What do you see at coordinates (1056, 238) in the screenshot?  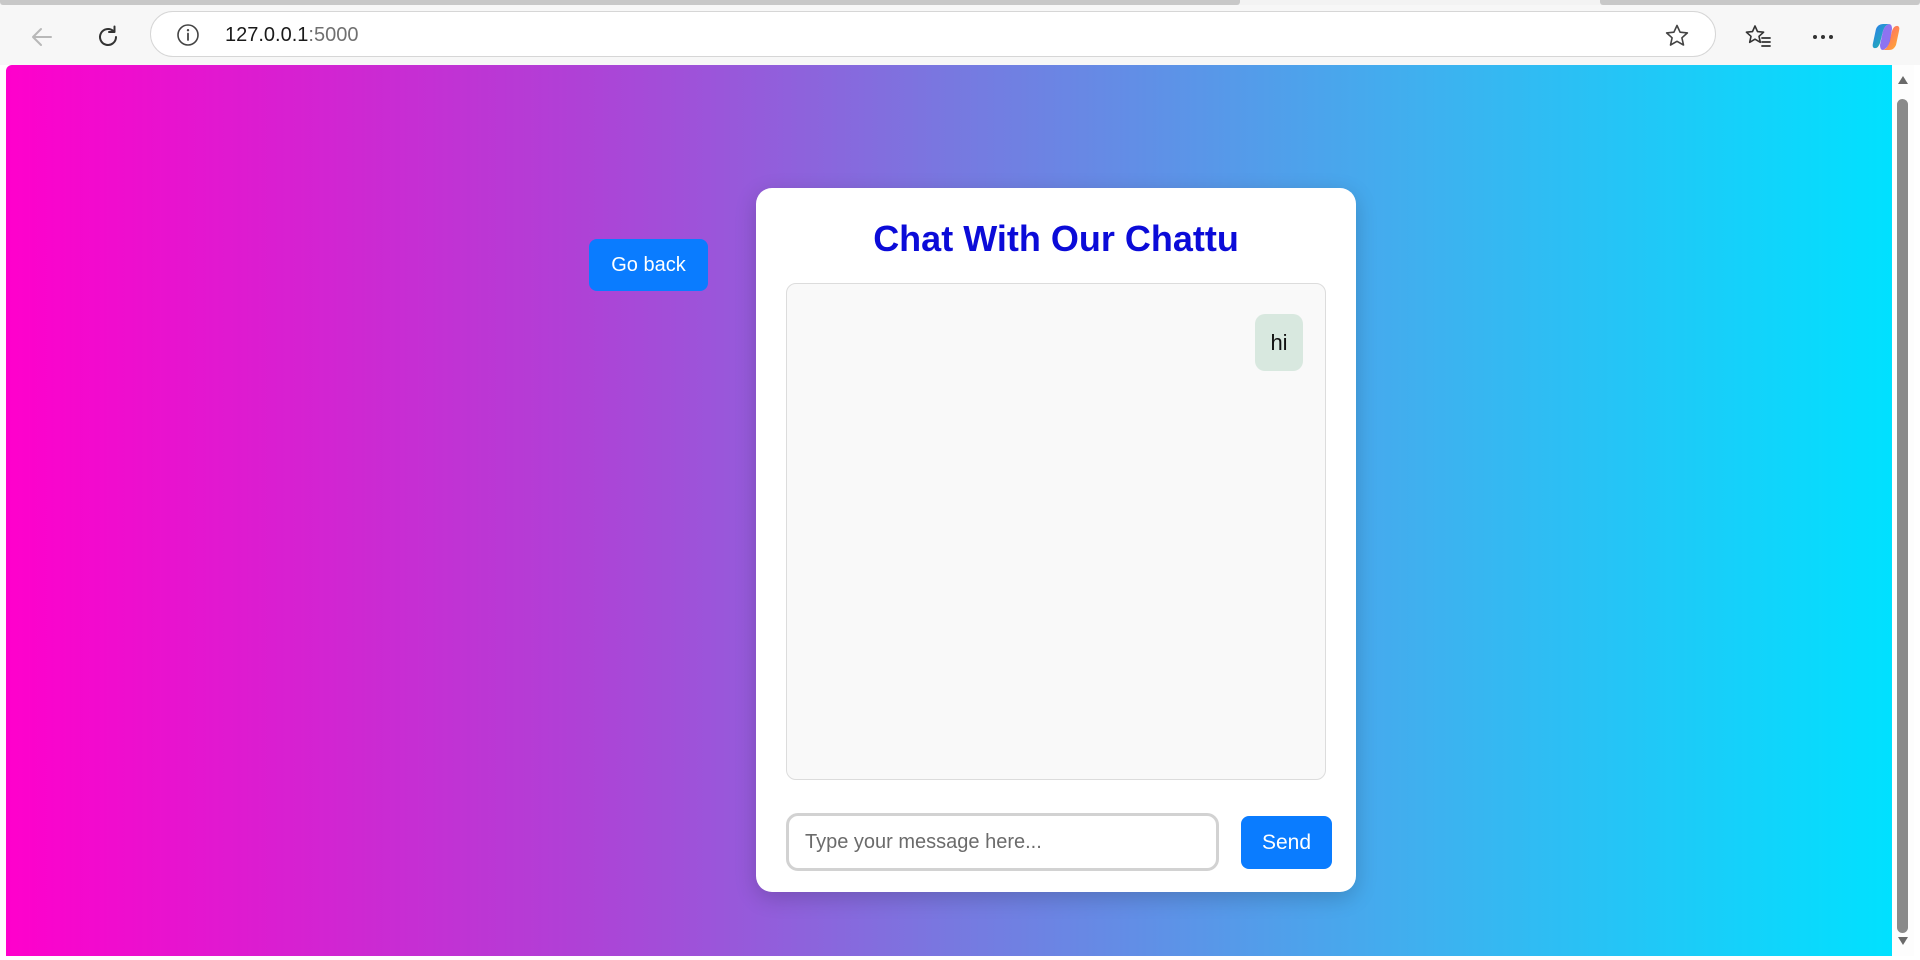 I see `chat-title: Chat With Our Chattu` at bounding box center [1056, 238].